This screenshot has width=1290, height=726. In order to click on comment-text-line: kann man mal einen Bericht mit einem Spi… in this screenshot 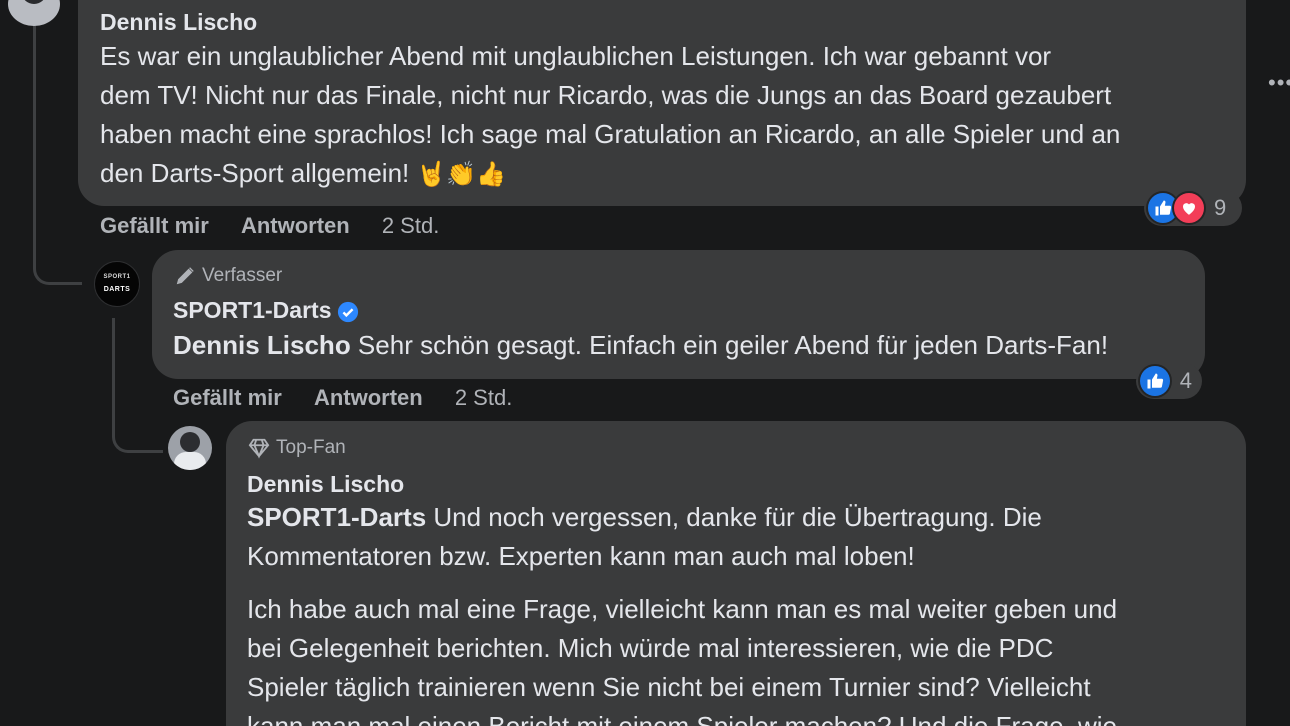, I will do `click(682, 718)`.